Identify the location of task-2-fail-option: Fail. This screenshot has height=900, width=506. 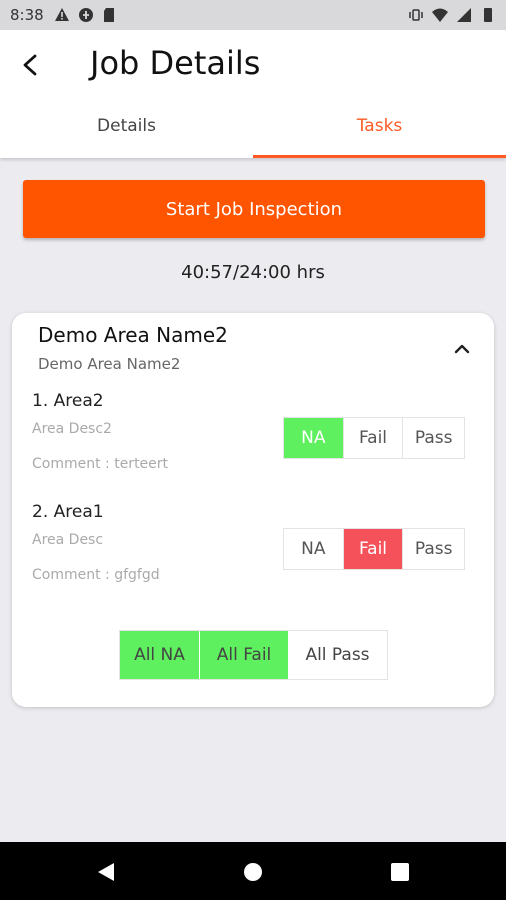
(373, 549).